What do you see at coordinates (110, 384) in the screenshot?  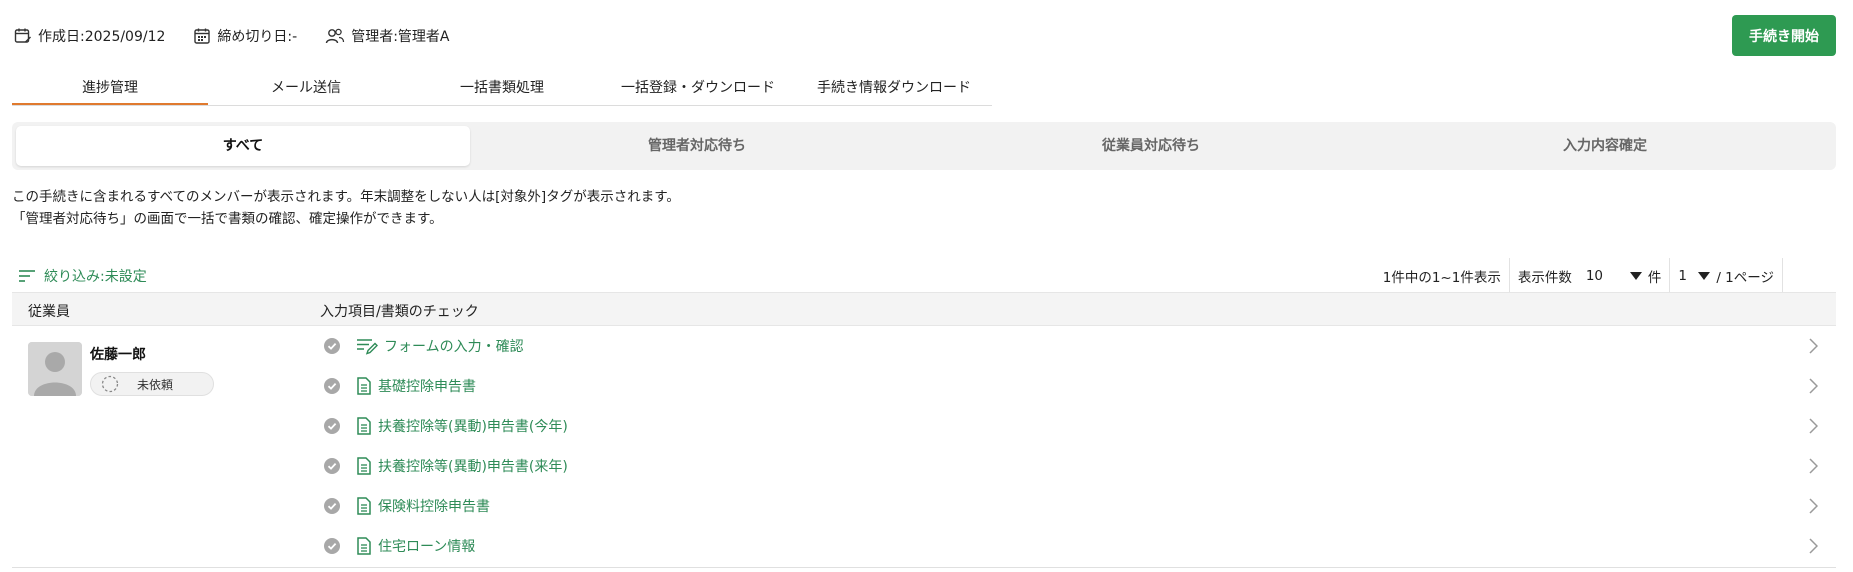 I see `pending-circle-icon` at bounding box center [110, 384].